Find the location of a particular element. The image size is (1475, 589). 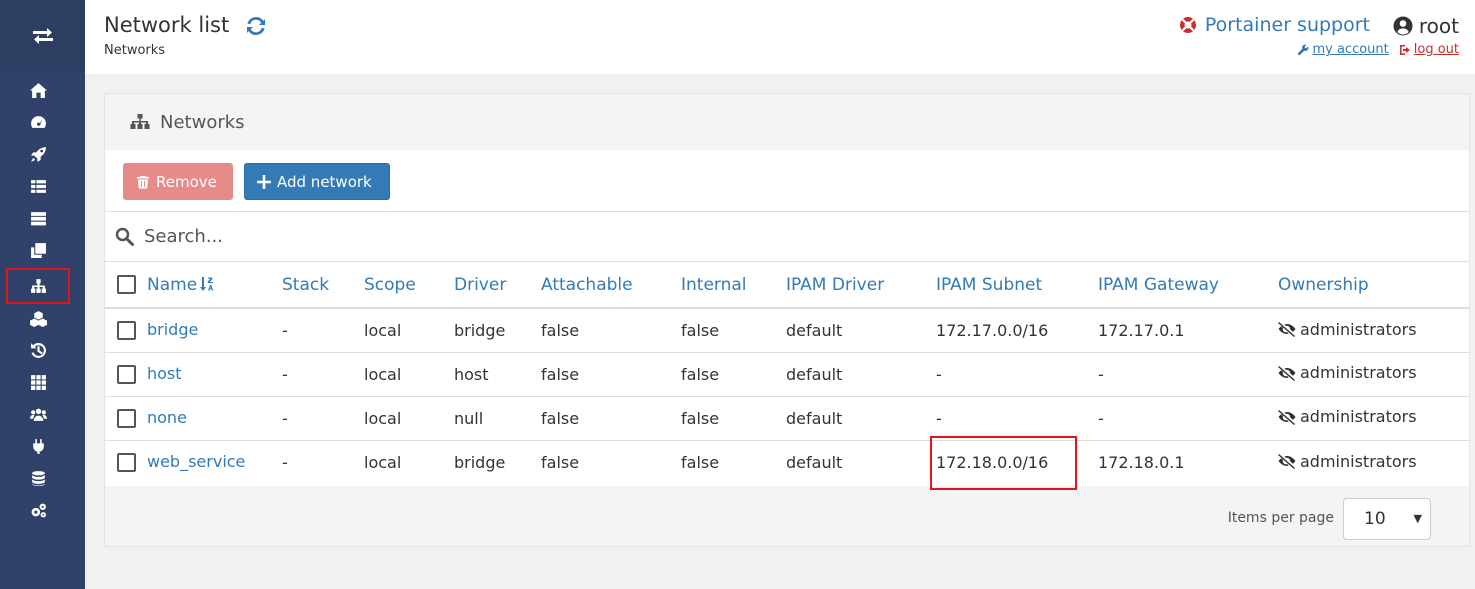

plug-icon is located at coordinates (38, 446).